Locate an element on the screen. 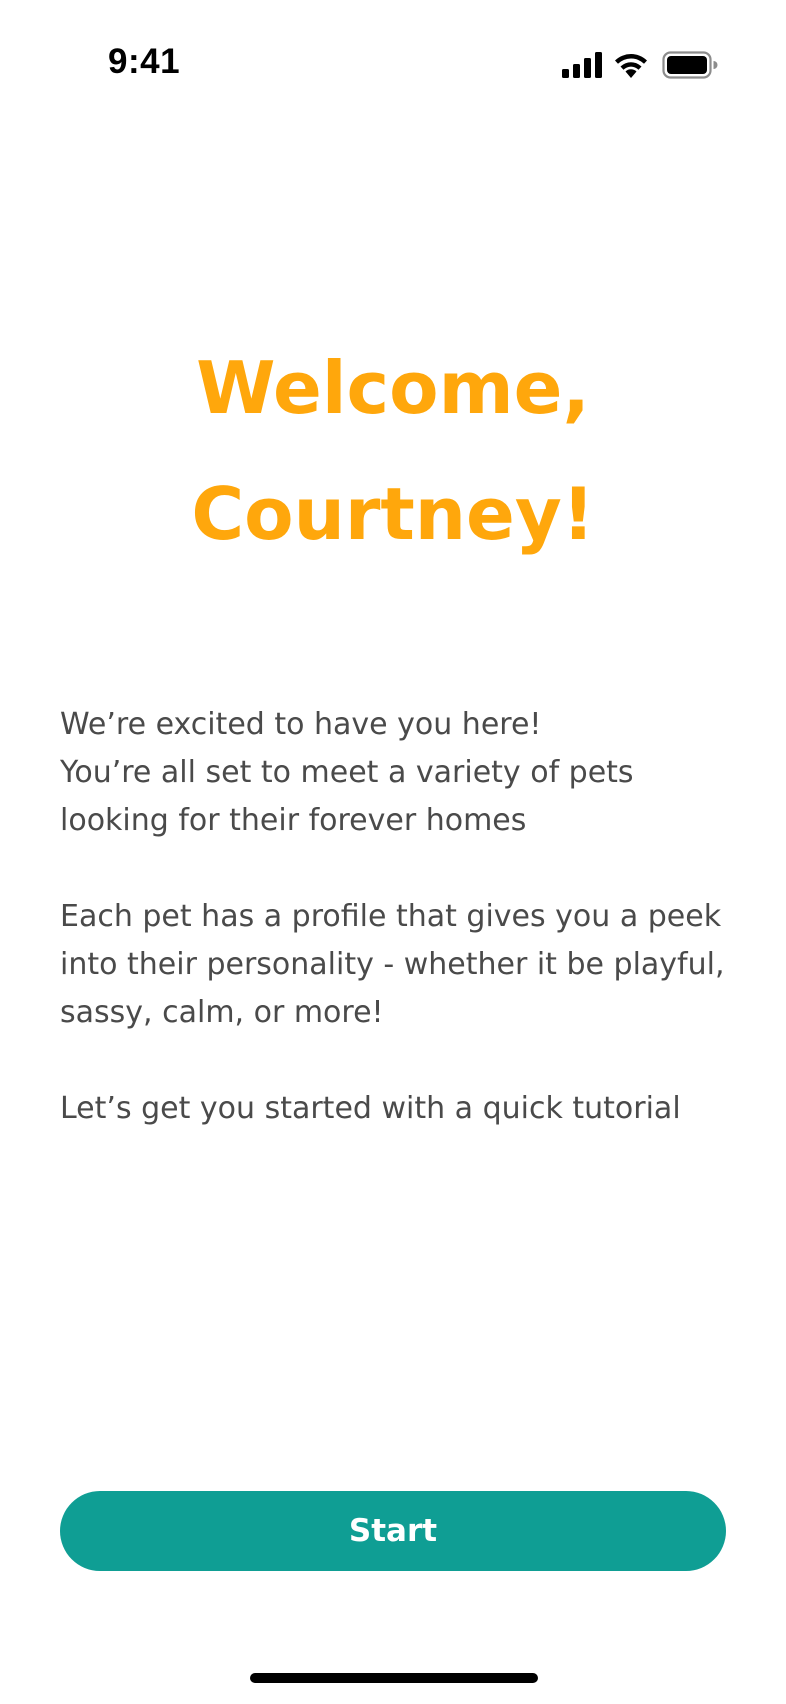 The image size is (786, 1704). status-time: 9:41 is located at coordinates (144, 61).